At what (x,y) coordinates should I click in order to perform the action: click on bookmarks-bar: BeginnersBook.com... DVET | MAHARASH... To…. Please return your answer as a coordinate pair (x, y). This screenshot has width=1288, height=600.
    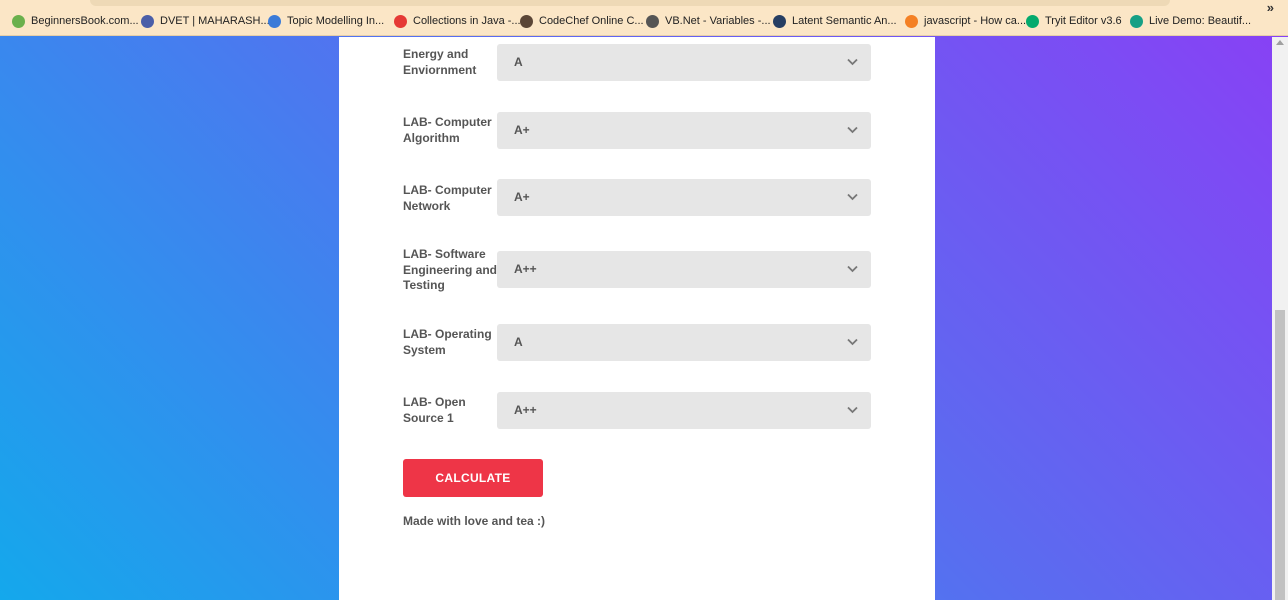
    Looking at the image, I should click on (644, 18).